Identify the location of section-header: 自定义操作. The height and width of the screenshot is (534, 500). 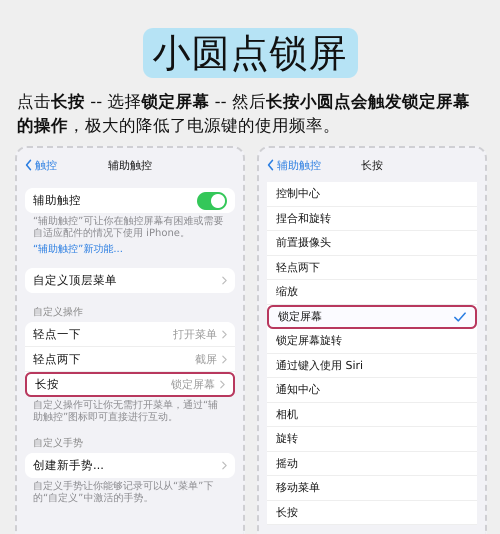
(58, 313).